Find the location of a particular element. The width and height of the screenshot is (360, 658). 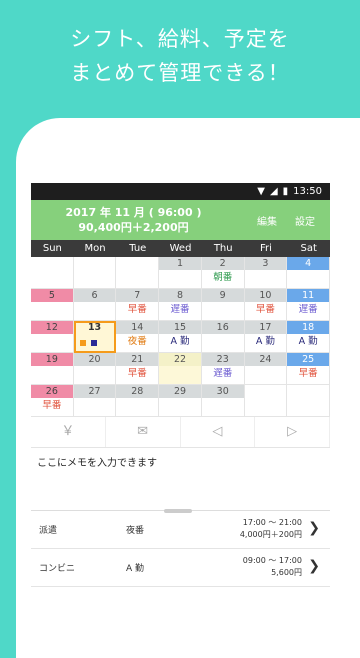

weekday-label: Wed is located at coordinates (180, 248).